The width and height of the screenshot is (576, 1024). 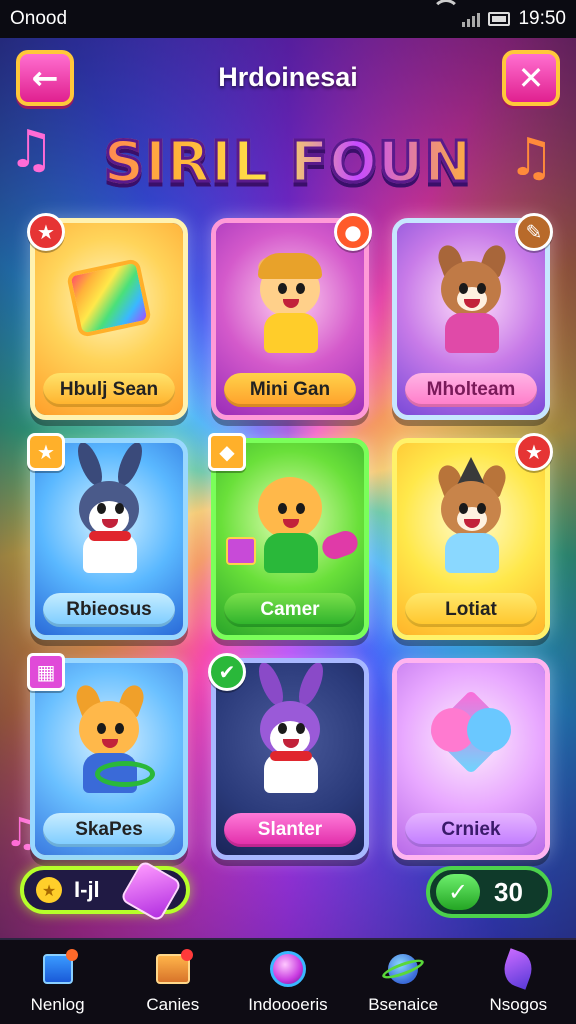 I want to click on game-card: Camer ◆, so click(x=288, y=536).